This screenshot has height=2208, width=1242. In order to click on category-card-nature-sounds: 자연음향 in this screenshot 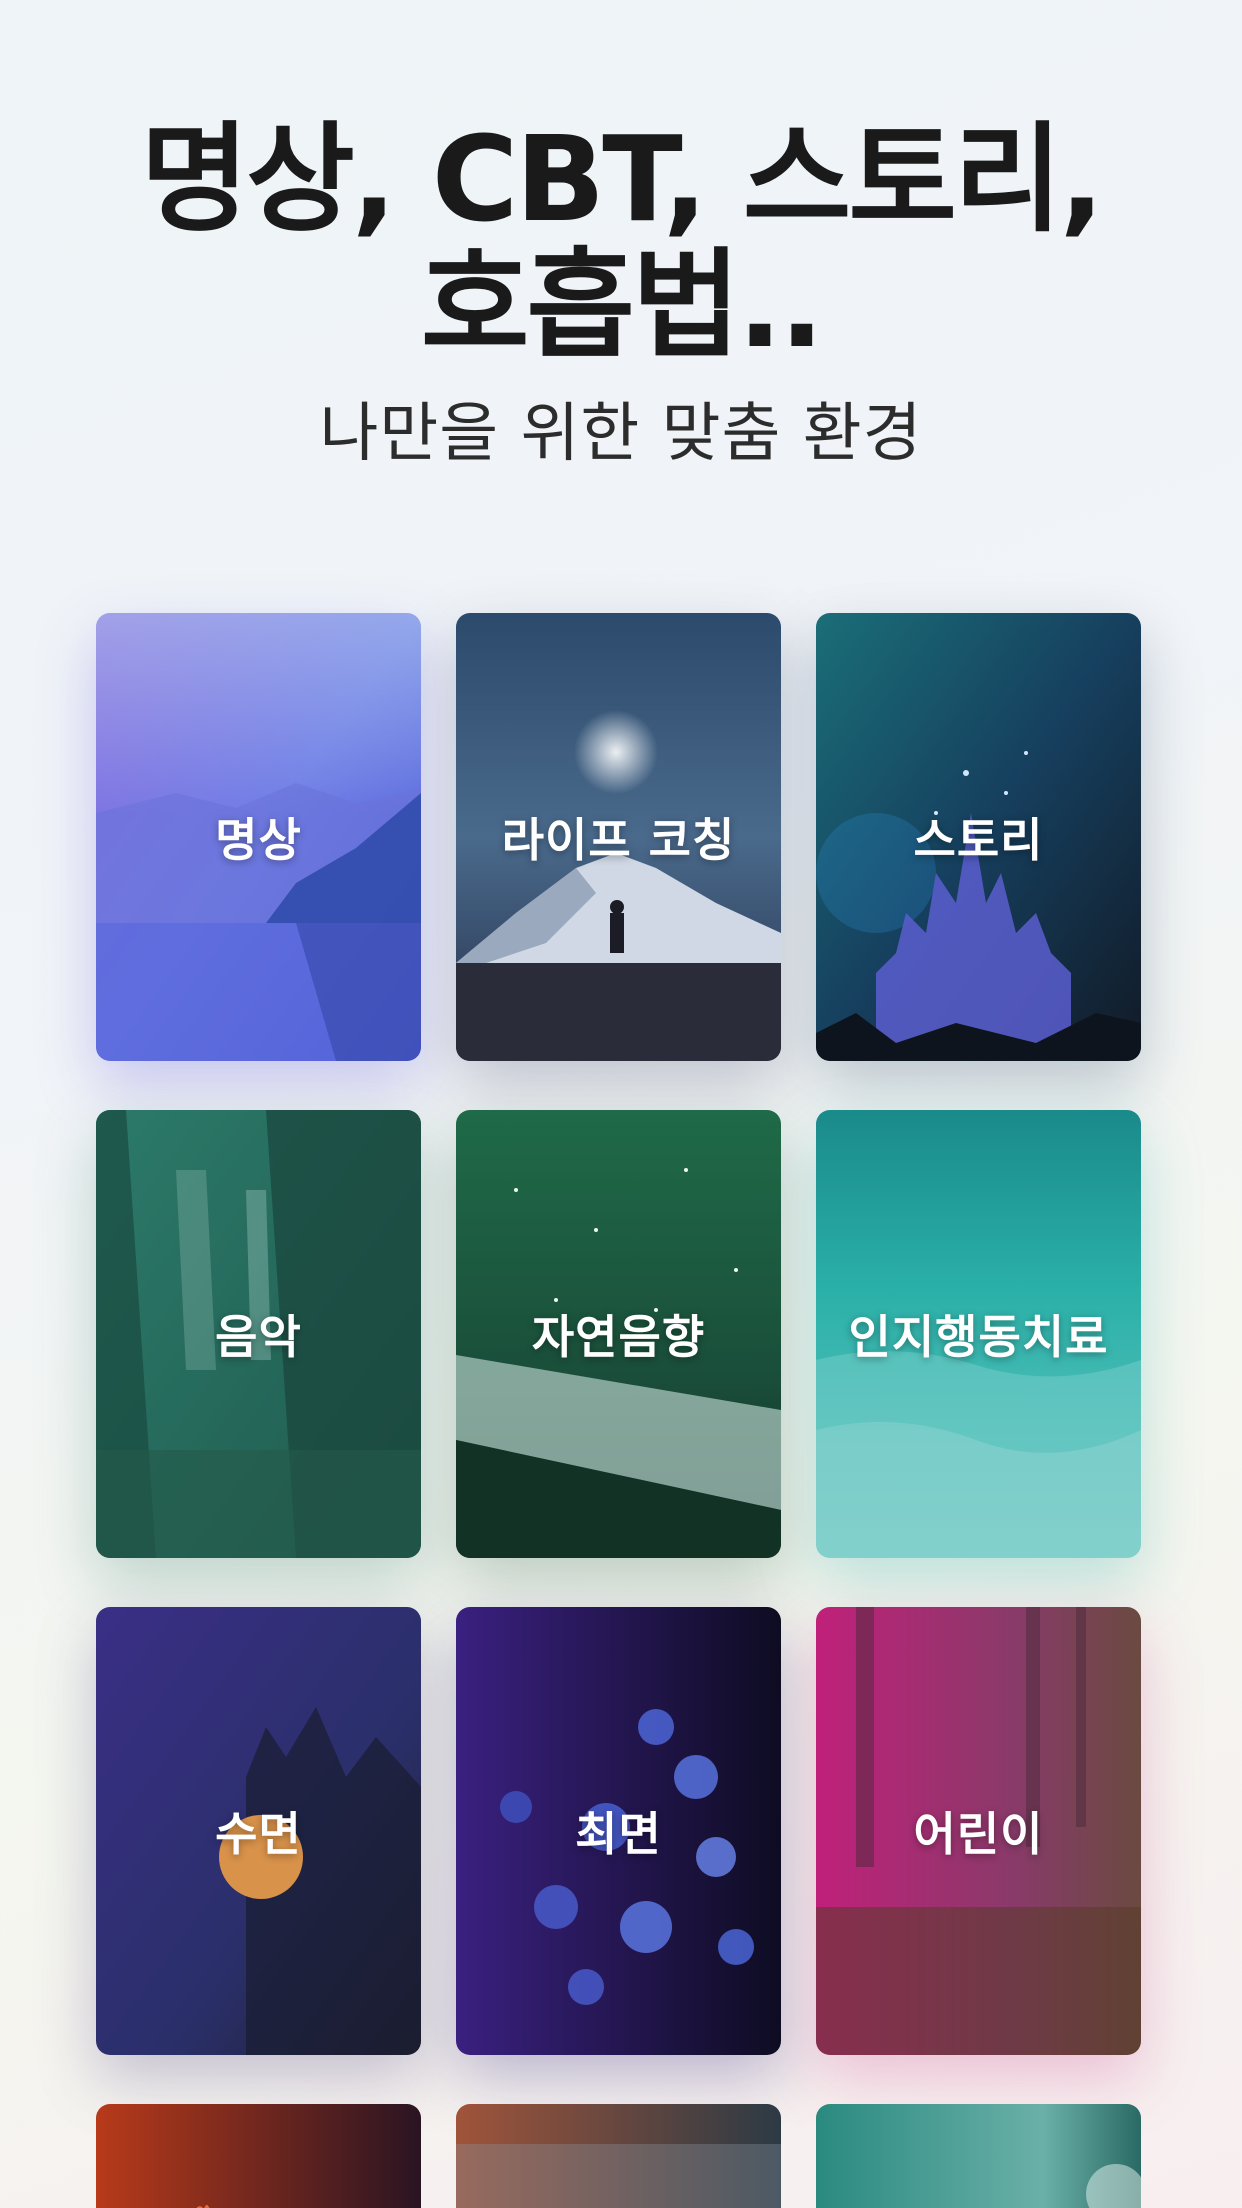, I will do `click(618, 1334)`.